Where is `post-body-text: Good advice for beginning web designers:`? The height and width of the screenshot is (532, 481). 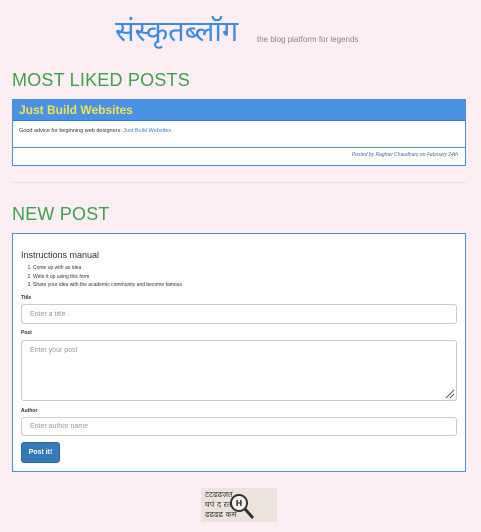 post-body-text: Good advice for beginning web designers: is located at coordinates (71, 131).